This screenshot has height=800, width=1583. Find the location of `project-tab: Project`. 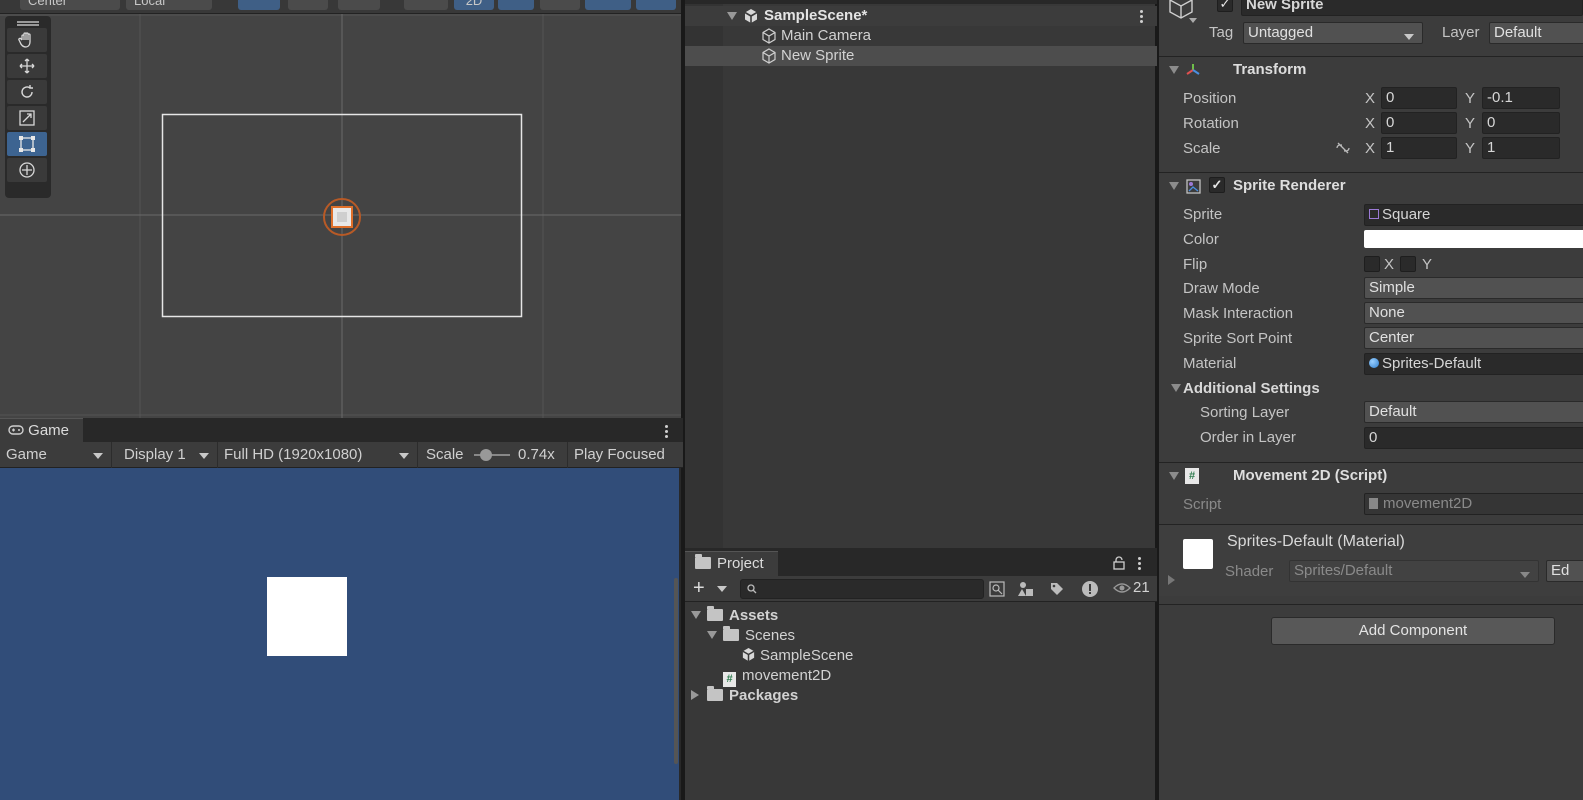

project-tab: Project is located at coordinates (731, 563).